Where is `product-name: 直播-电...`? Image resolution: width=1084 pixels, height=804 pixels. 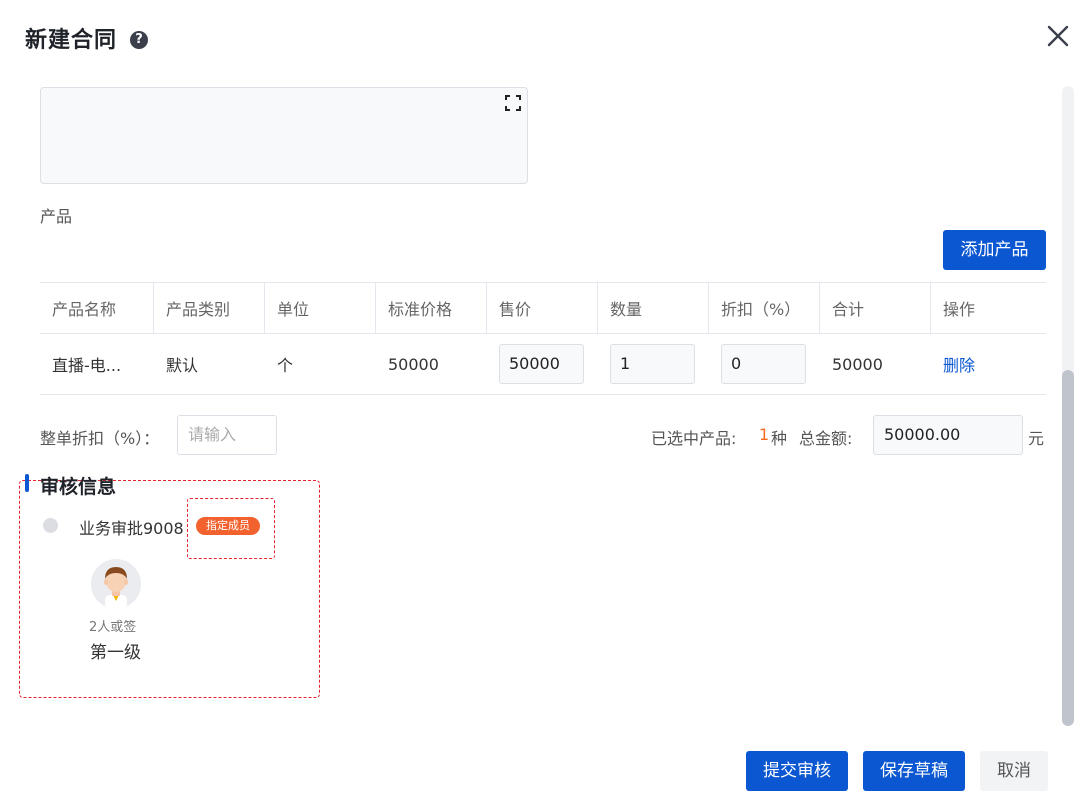 product-name: 直播-电... is located at coordinates (87, 365).